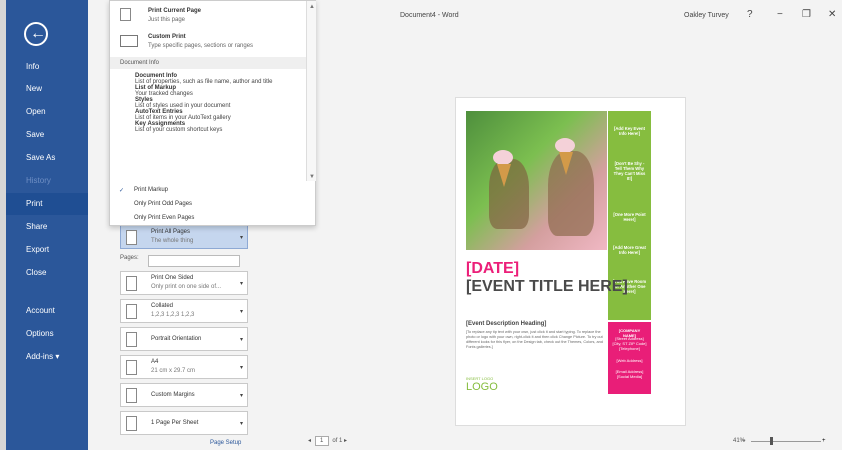 This screenshot has height=450, width=842. Describe the element at coordinates (832, 14) in the screenshot. I see `close-button: ✕` at that location.